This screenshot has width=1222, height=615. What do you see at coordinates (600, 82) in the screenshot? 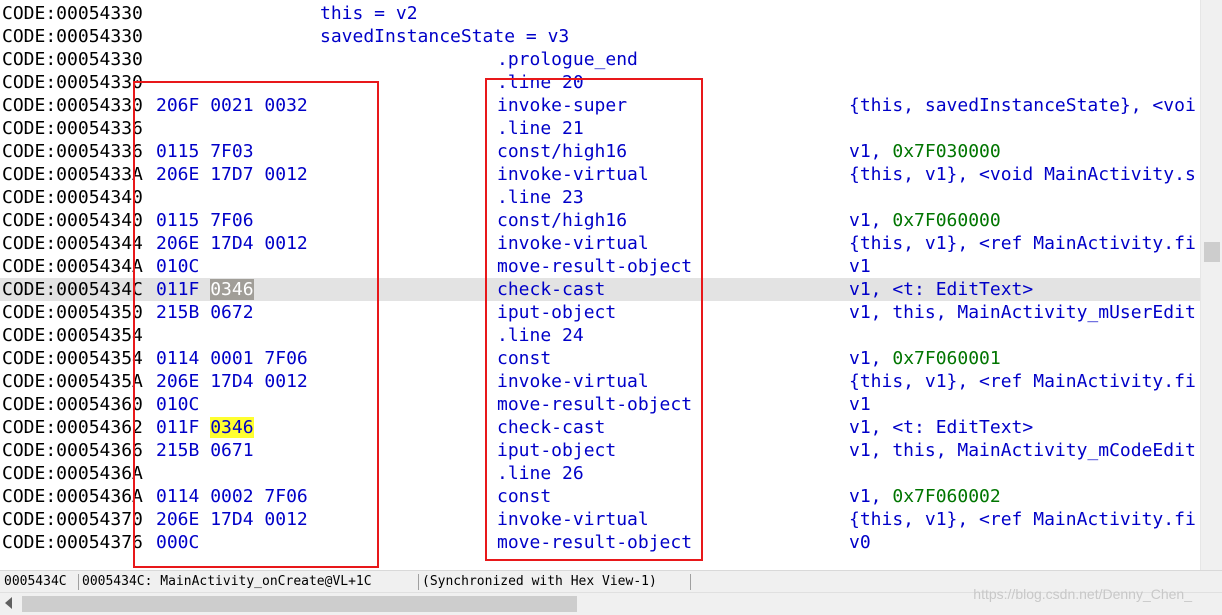
I see `listing-row: CODE:00054330.line 20` at bounding box center [600, 82].